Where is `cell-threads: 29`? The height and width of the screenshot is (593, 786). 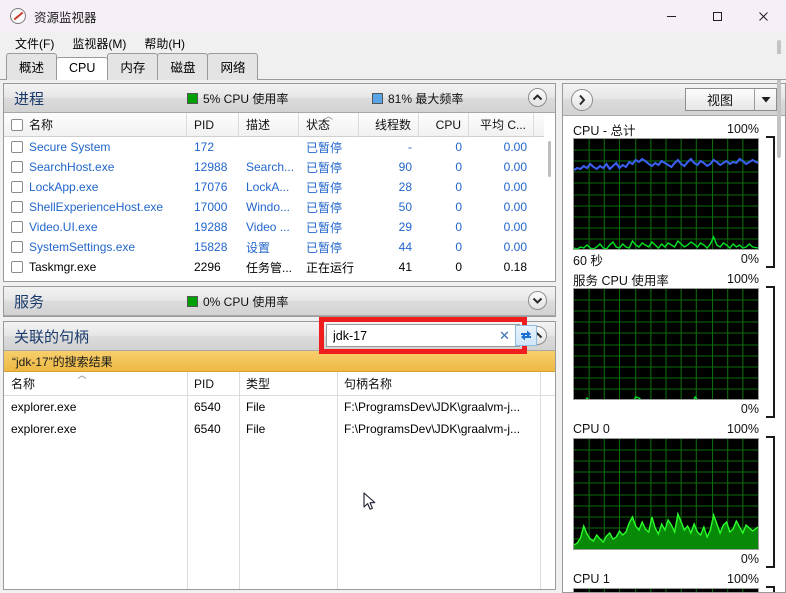 cell-threads: 29 is located at coordinates (389, 279).